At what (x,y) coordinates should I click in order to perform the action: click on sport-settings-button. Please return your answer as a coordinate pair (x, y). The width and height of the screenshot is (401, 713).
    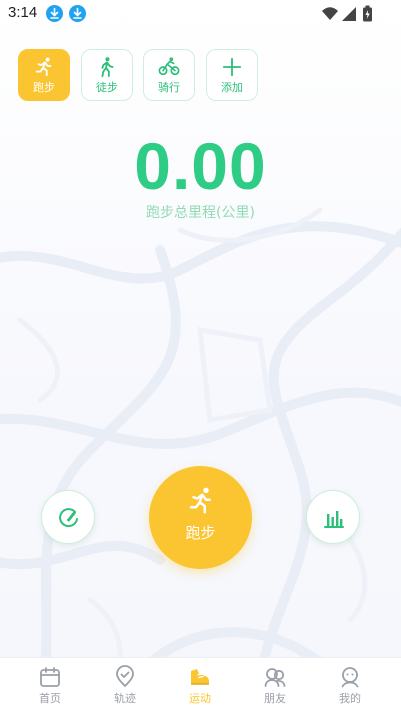
    Looking at the image, I should click on (68, 517).